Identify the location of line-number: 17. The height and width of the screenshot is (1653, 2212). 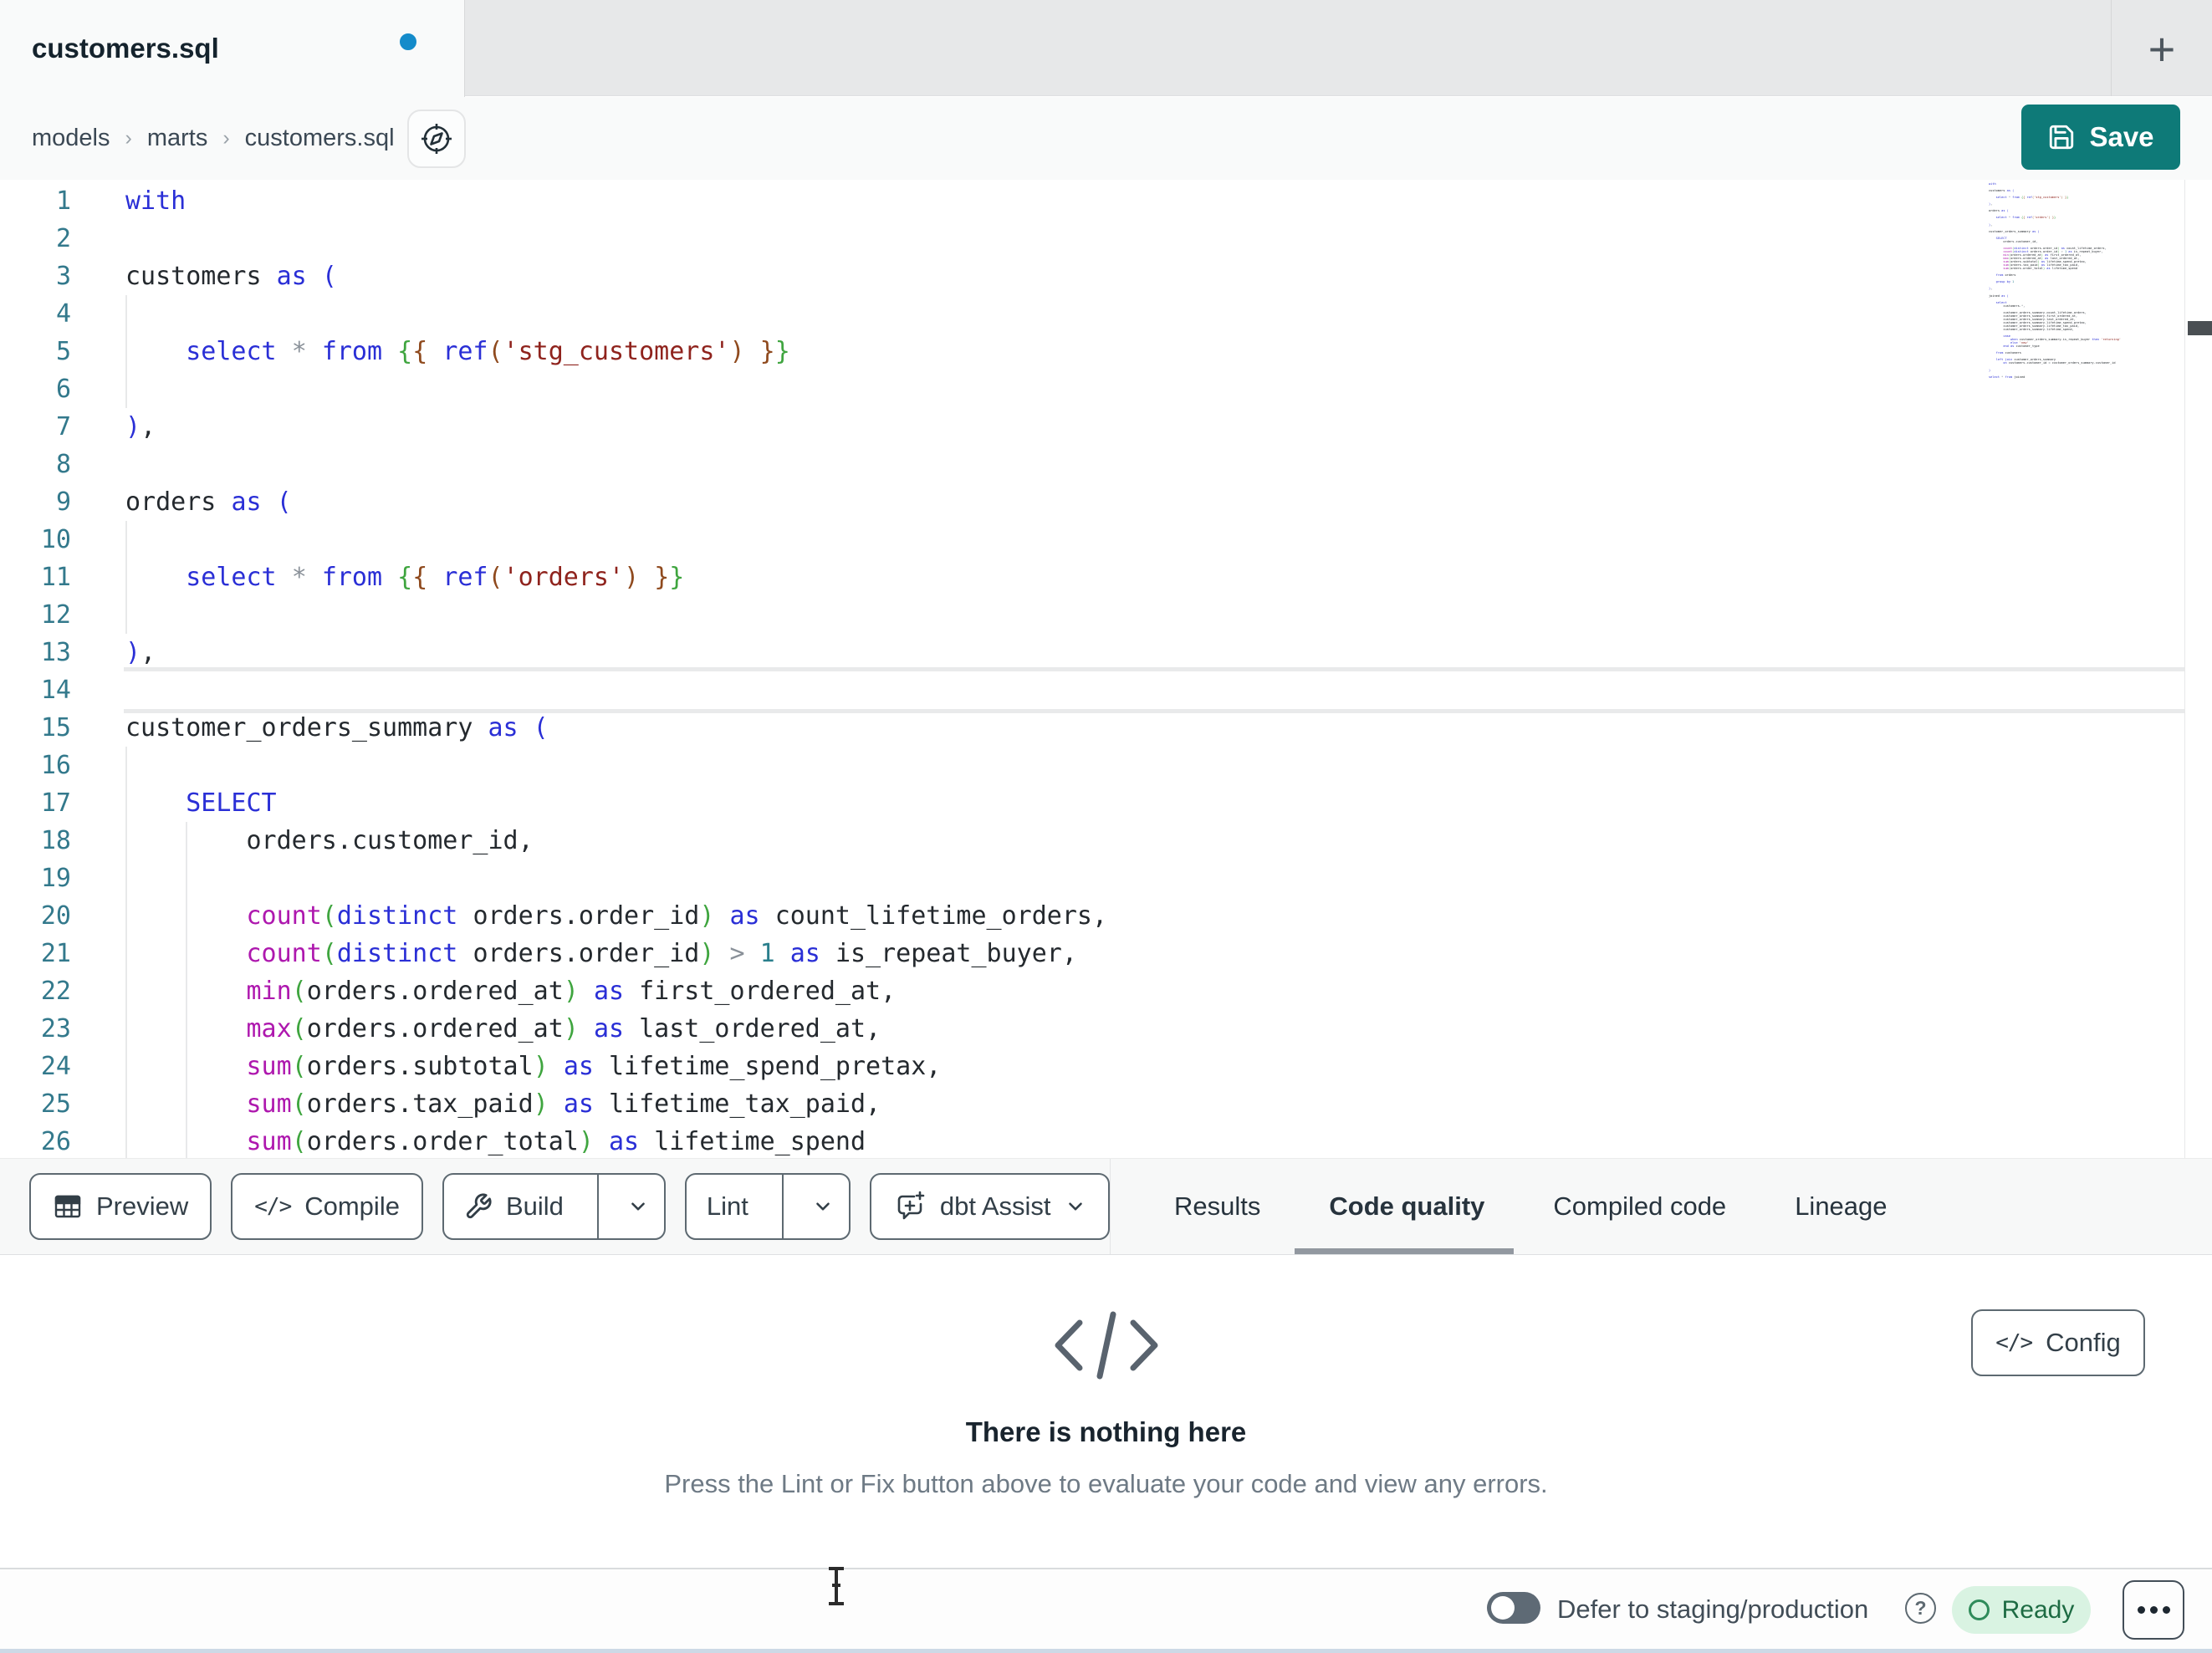
(56, 803).